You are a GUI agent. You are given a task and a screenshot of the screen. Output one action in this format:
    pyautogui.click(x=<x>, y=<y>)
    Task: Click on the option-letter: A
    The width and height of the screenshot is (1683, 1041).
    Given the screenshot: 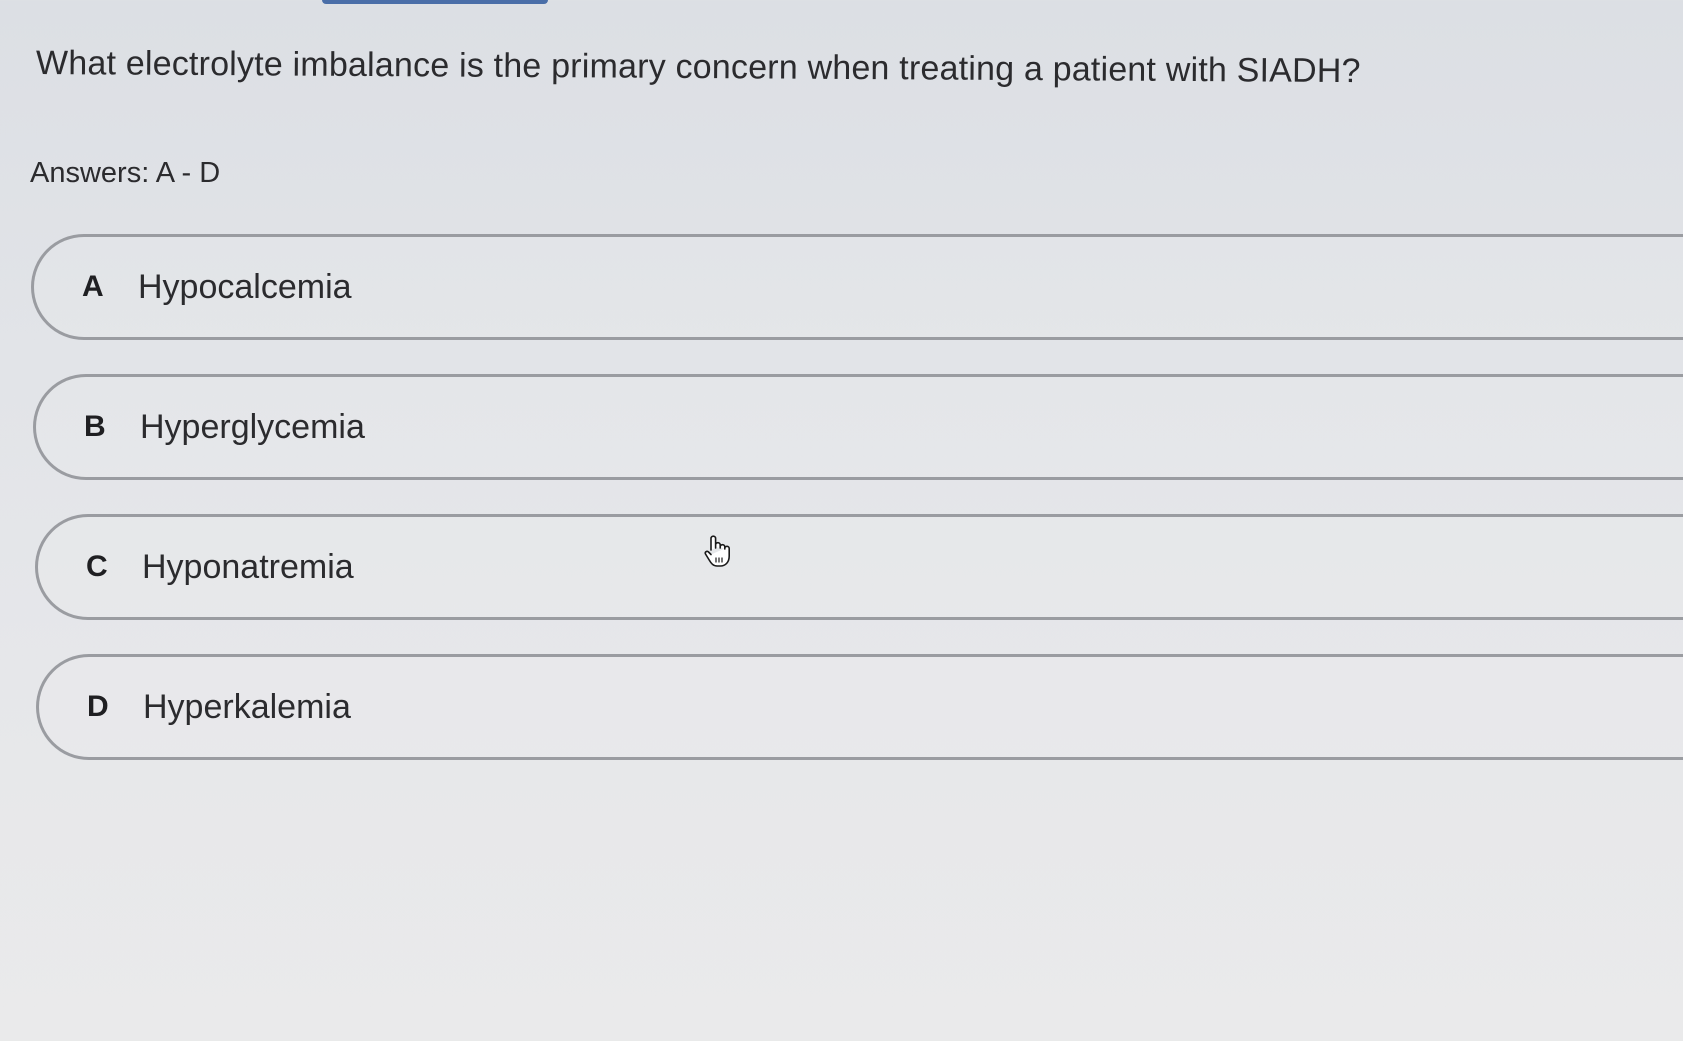 What is the action you would take?
    pyautogui.click(x=93, y=286)
    